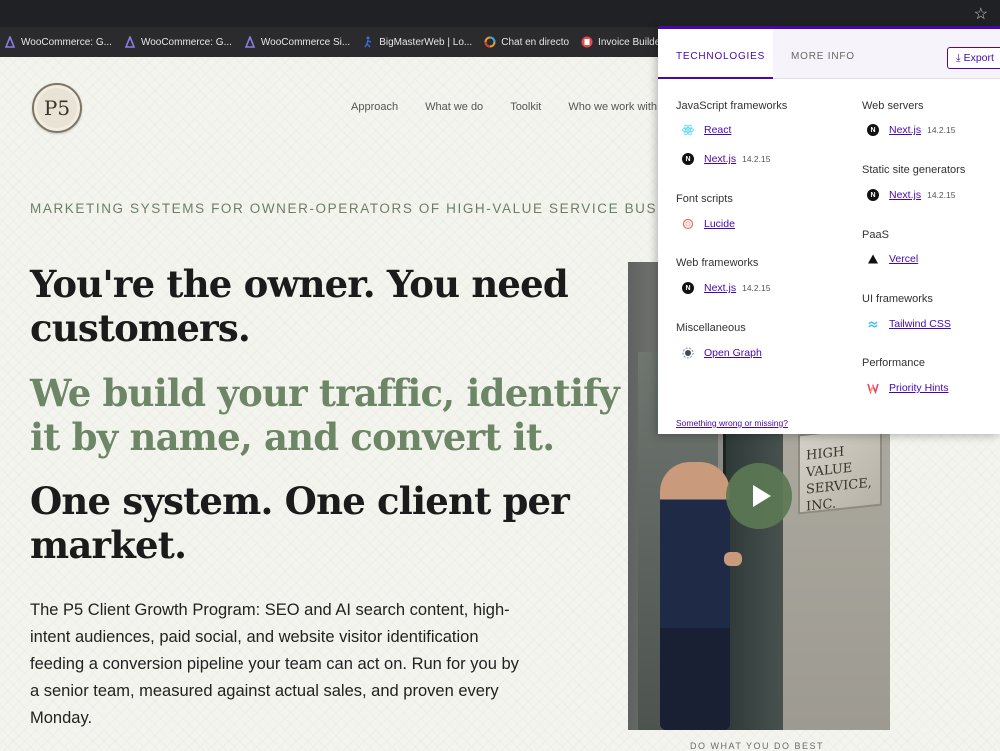  I want to click on category-paas: PaaS, so click(875, 235).